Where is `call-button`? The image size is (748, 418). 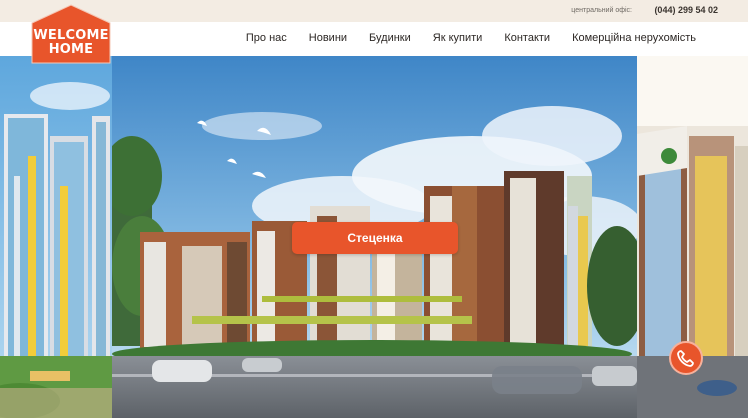 call-button is located at coordinates (686, 358).